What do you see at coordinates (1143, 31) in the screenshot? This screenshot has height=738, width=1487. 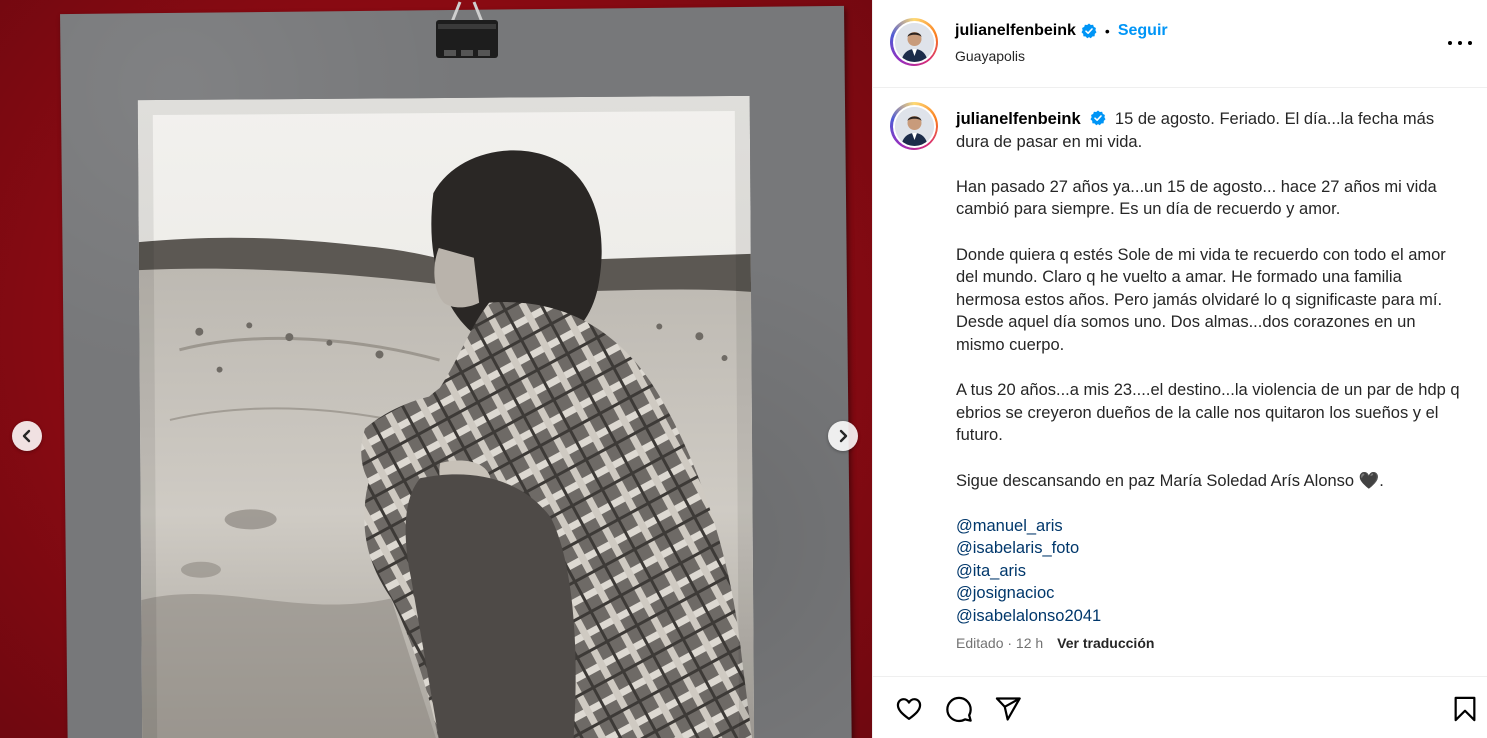 I see `follow-button: Seguir` at bounding box center [1143, 31].